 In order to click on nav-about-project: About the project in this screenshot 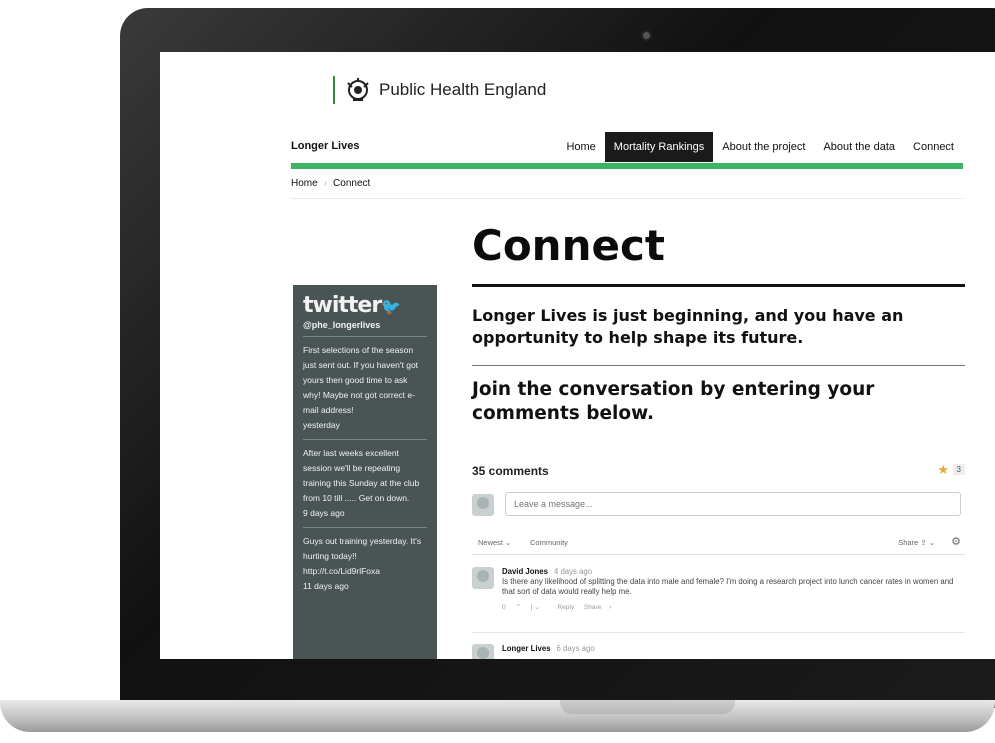, I will do `click(763, 147)`.